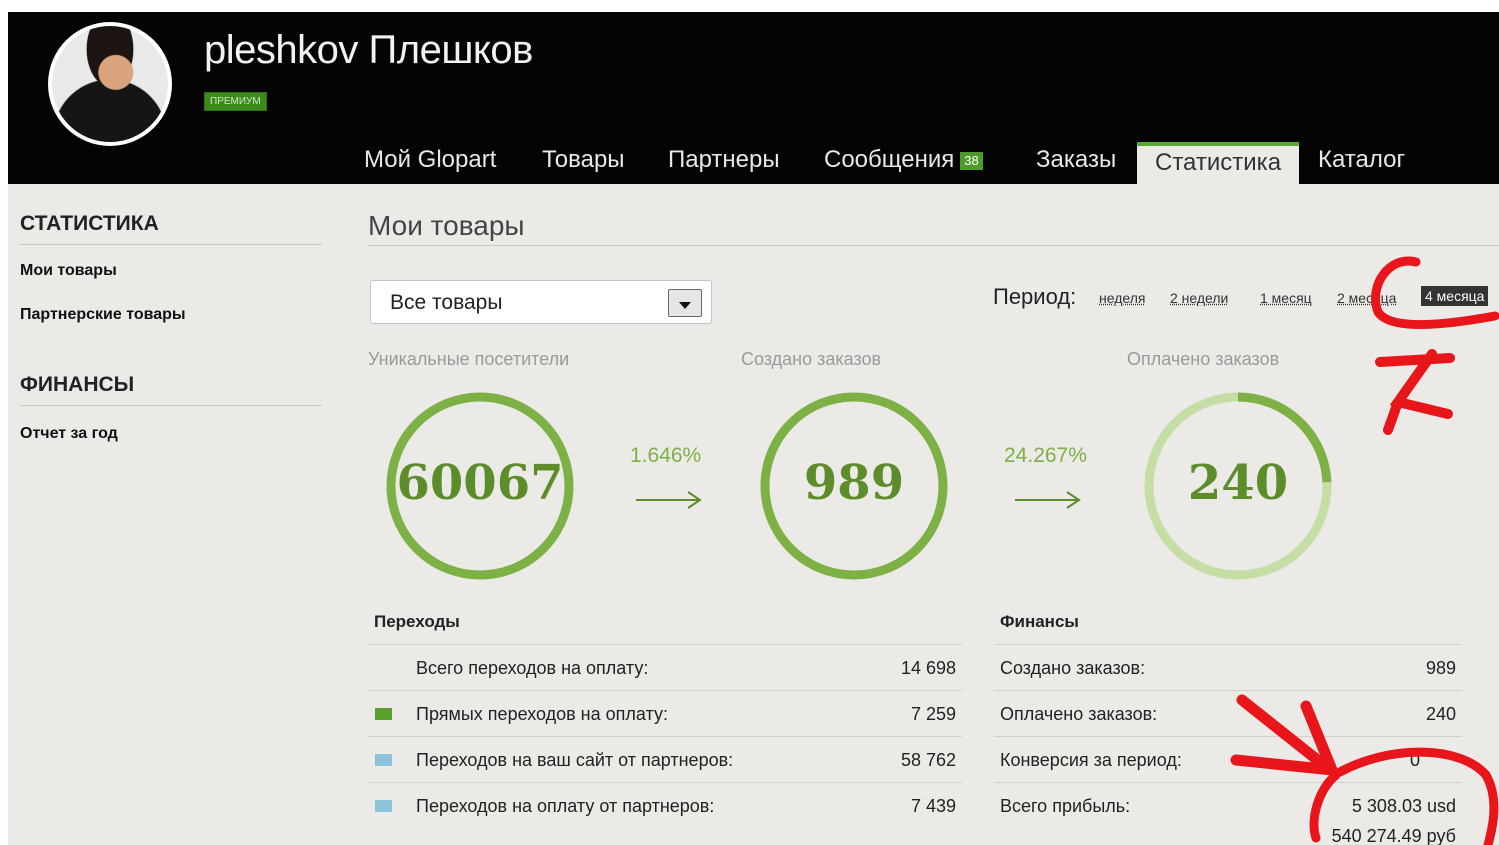 Image resolution: width=1499 pixels, height=845 pixels. Describe the element at coordinates (1440, 668) in the screenshot. I see `finances-row-value: 989` at that location.